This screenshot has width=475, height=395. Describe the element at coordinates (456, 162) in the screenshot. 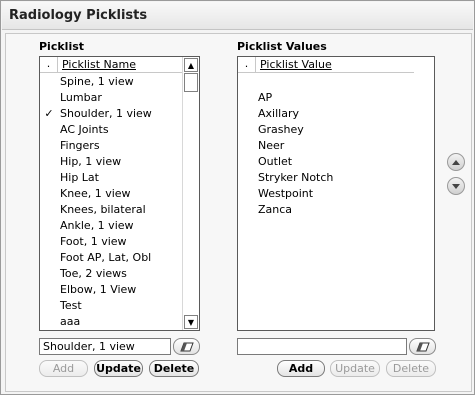

I see `chevron-up-icon` at that location.